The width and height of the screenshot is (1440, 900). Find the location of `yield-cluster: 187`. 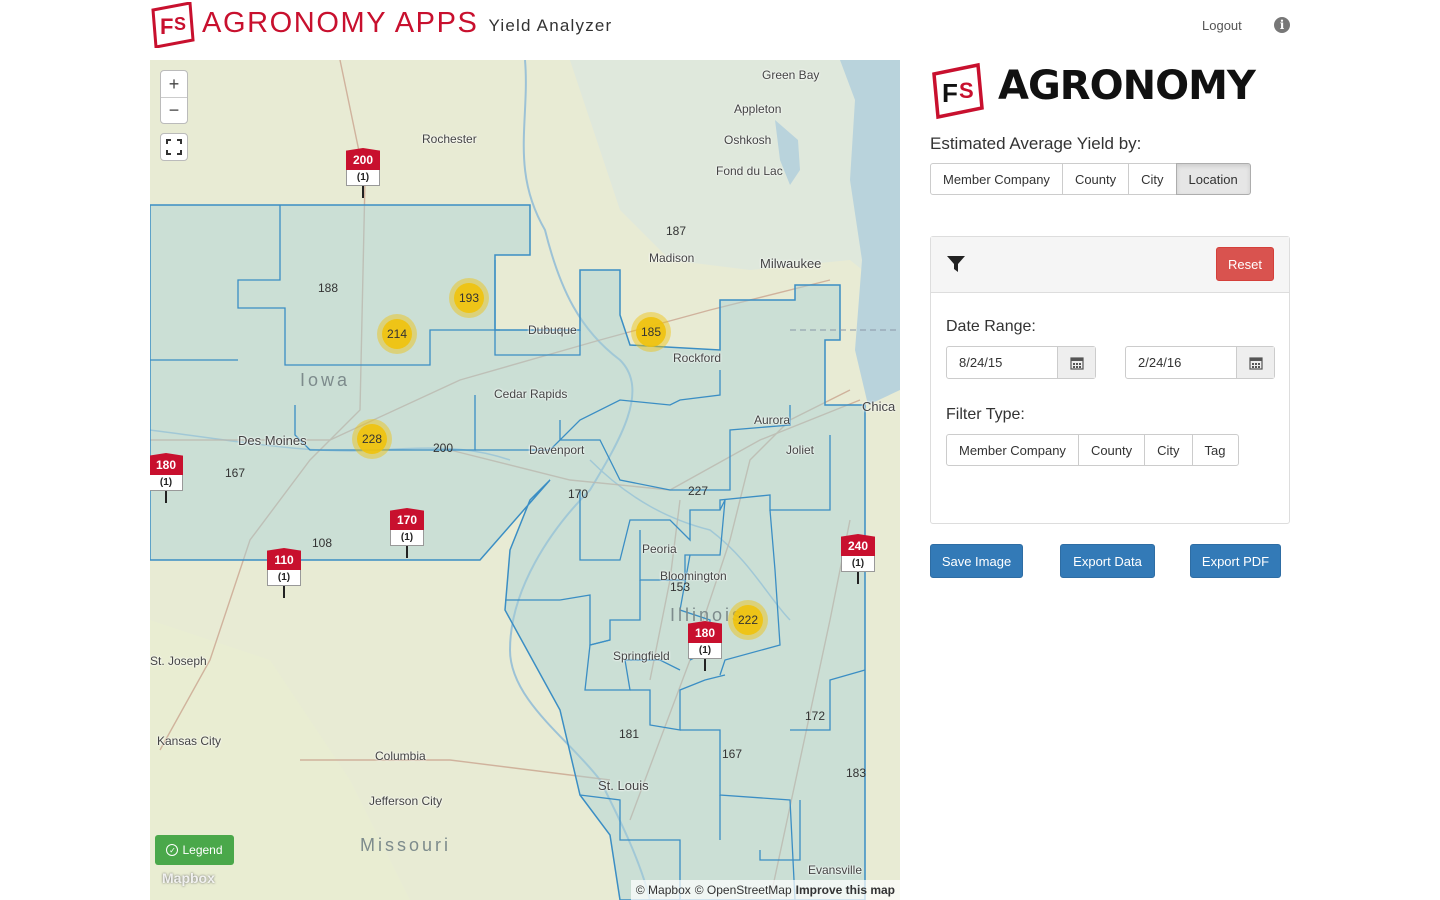

yield-cluster: 187 is located at coordinates (676, 231).